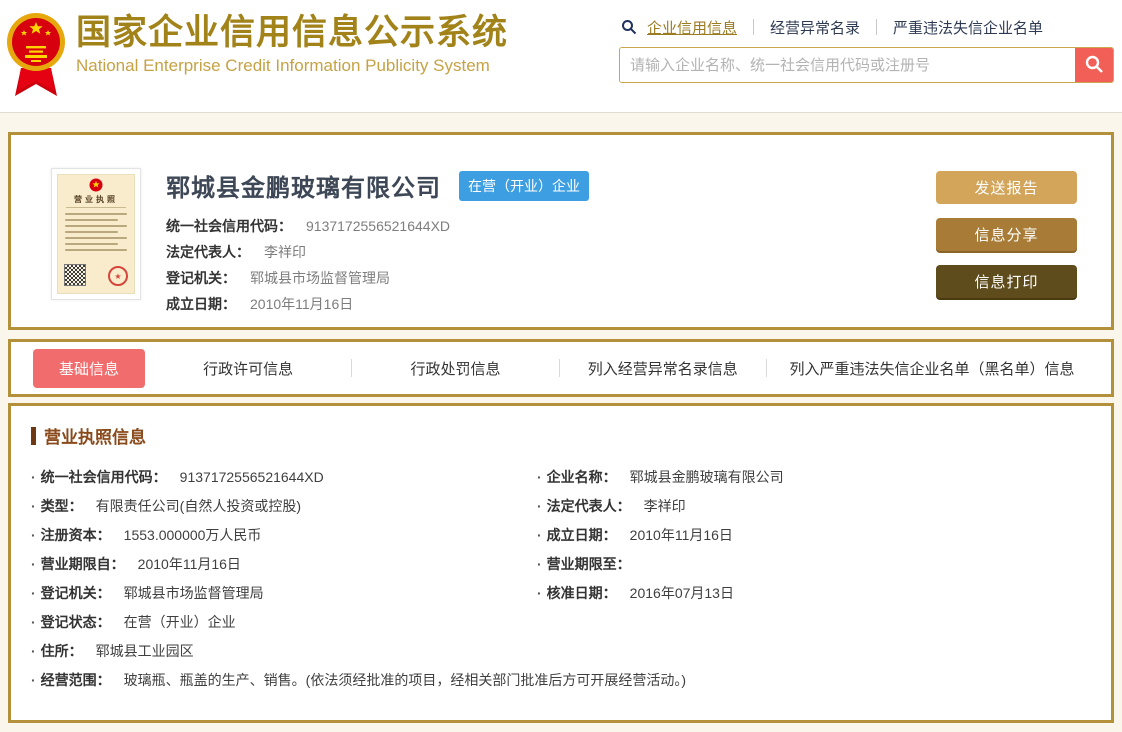  Describe the element at coordinates (118, 276) in the screenshot. I see `license-red-seal-icon: ★` at that location.